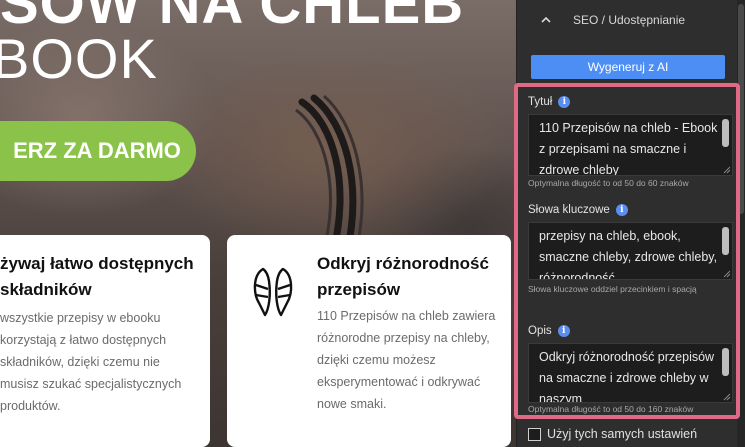 This screenshot has height=447, width=745. What do you see at coordinates (273, 292) in the screenshot?
I see `bread-slices-icon` at bounding box center [273, 292].